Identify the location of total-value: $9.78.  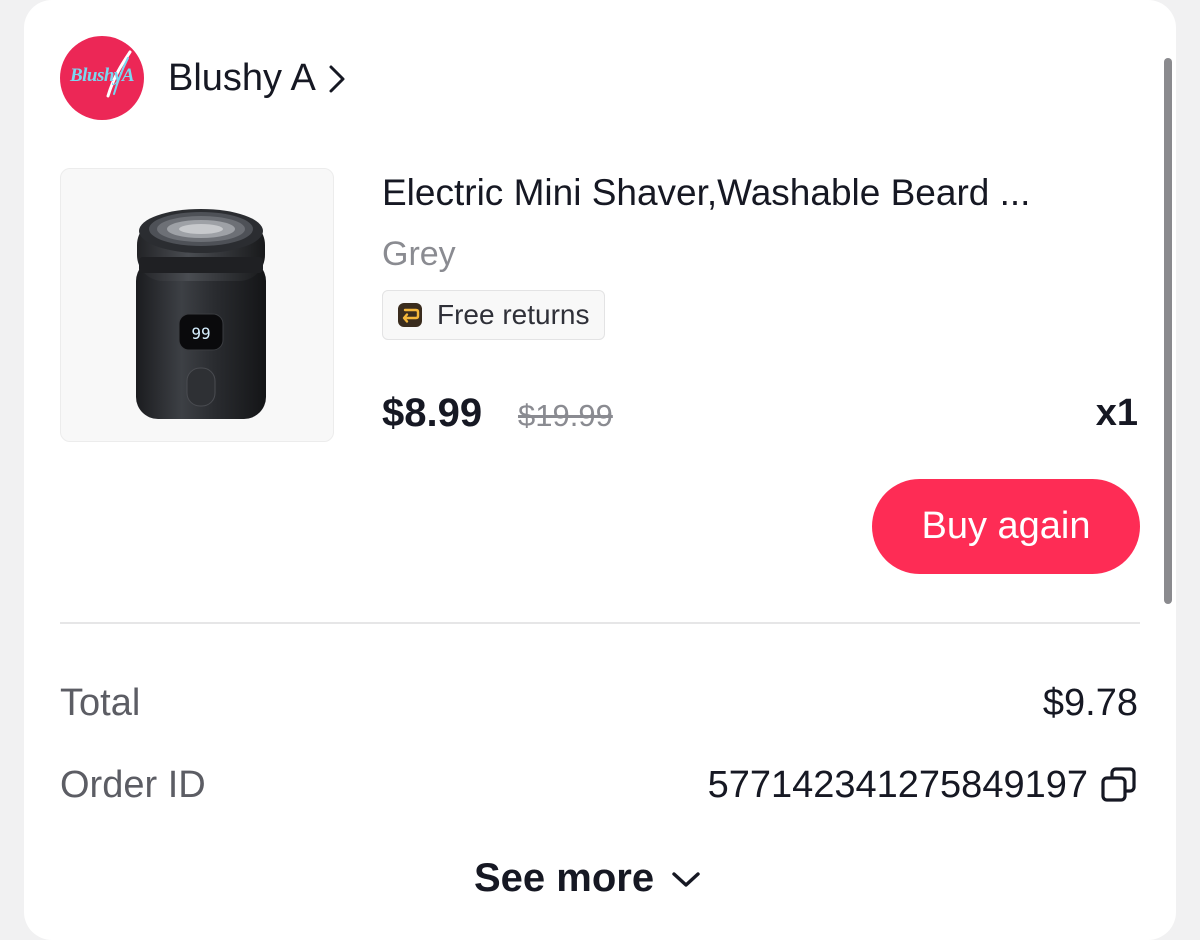
(1090, 703).